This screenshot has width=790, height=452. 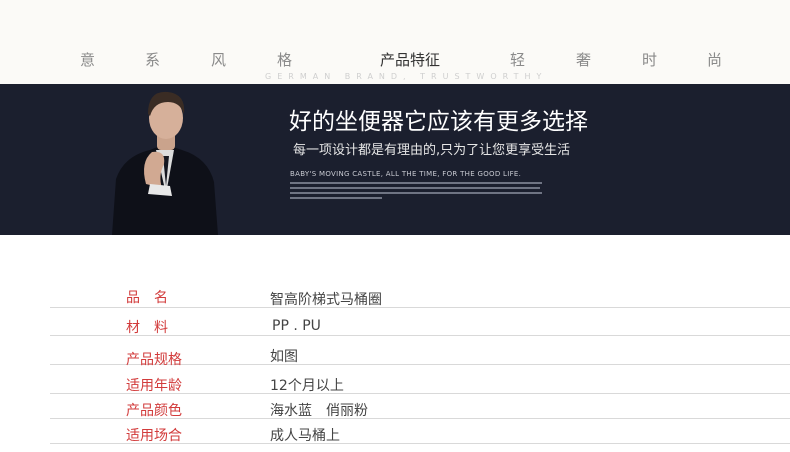 What do you see at coordinates (416, 190) in the screenshot?
I see `banner-fine-print` at bounding box center [416, 190].